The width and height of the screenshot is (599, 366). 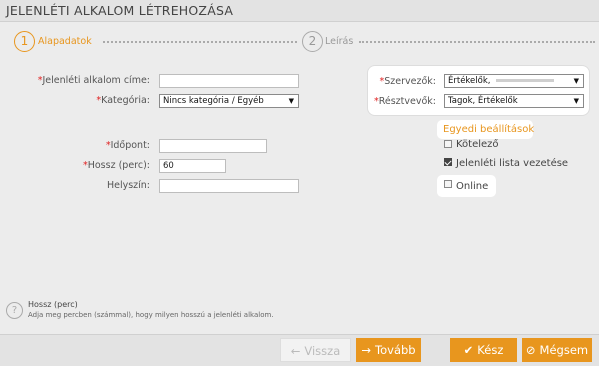 I want to click on online-checkbox-label: Online, so click(x=472, y=186).